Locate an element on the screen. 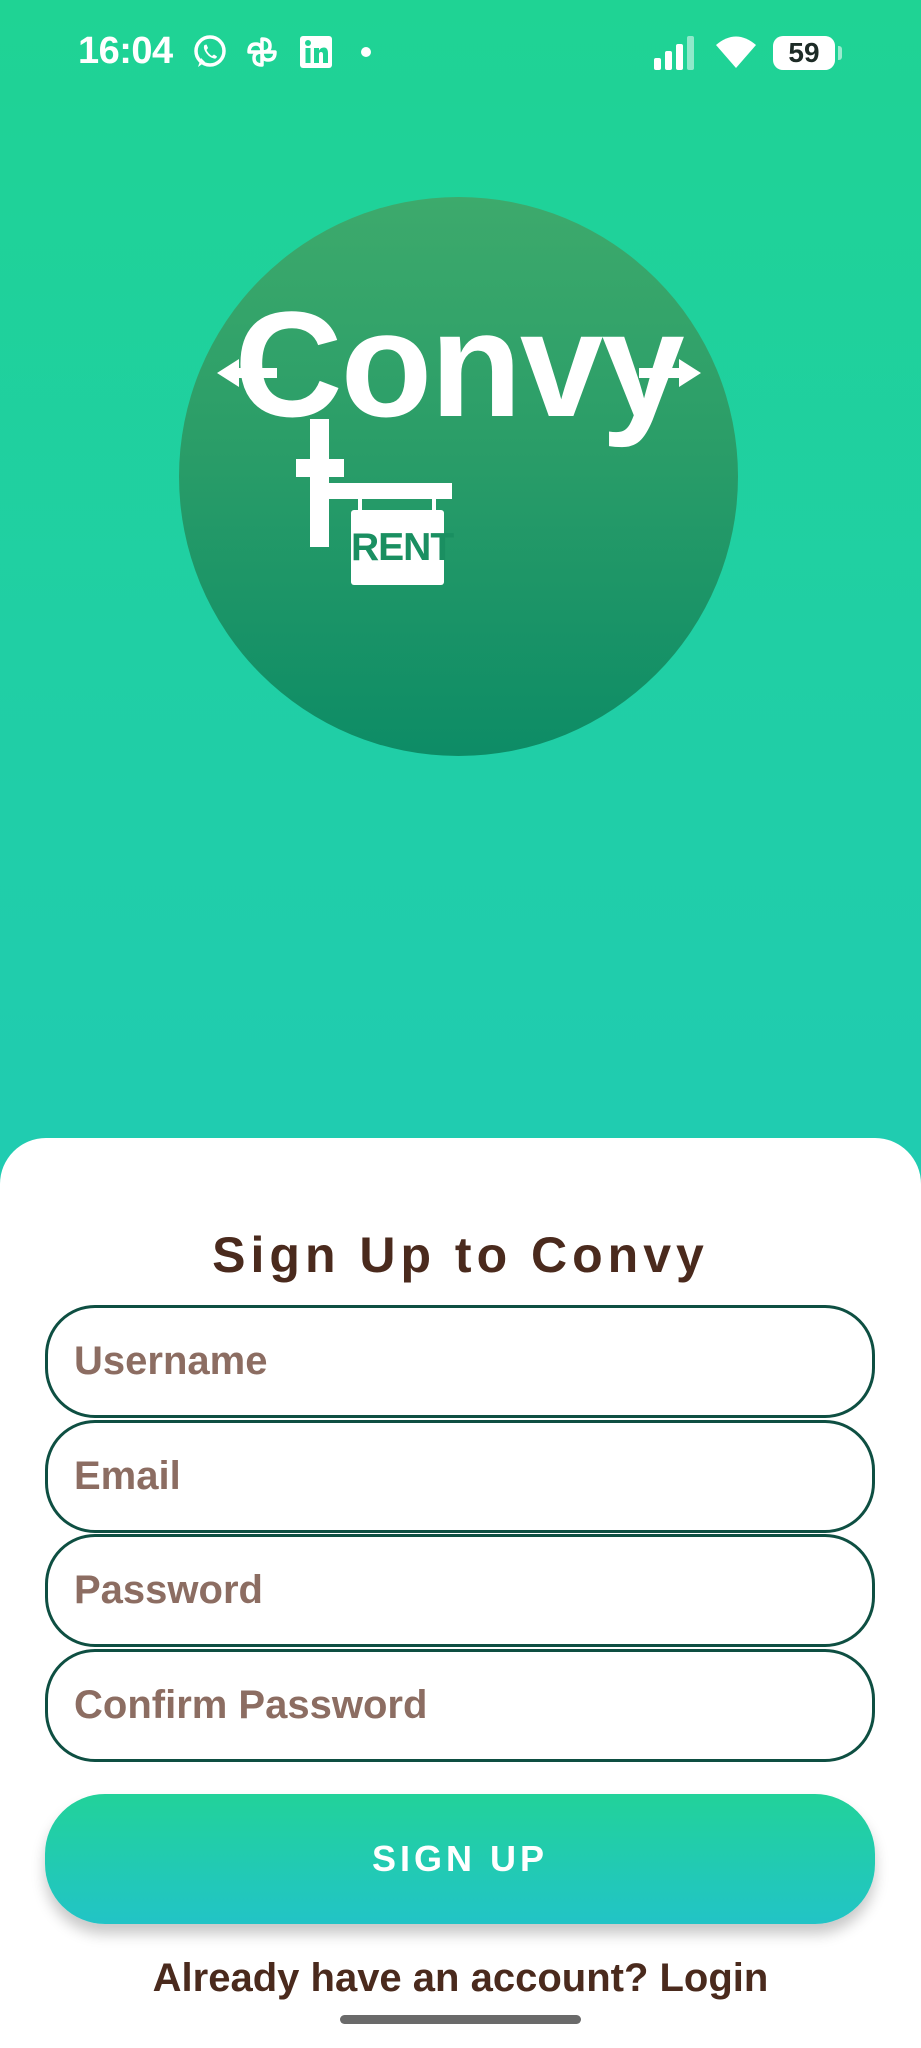 The height and width of the screenshot is (2048, 921). rent-sign-label: RENT is located at coordinates (402, 547).